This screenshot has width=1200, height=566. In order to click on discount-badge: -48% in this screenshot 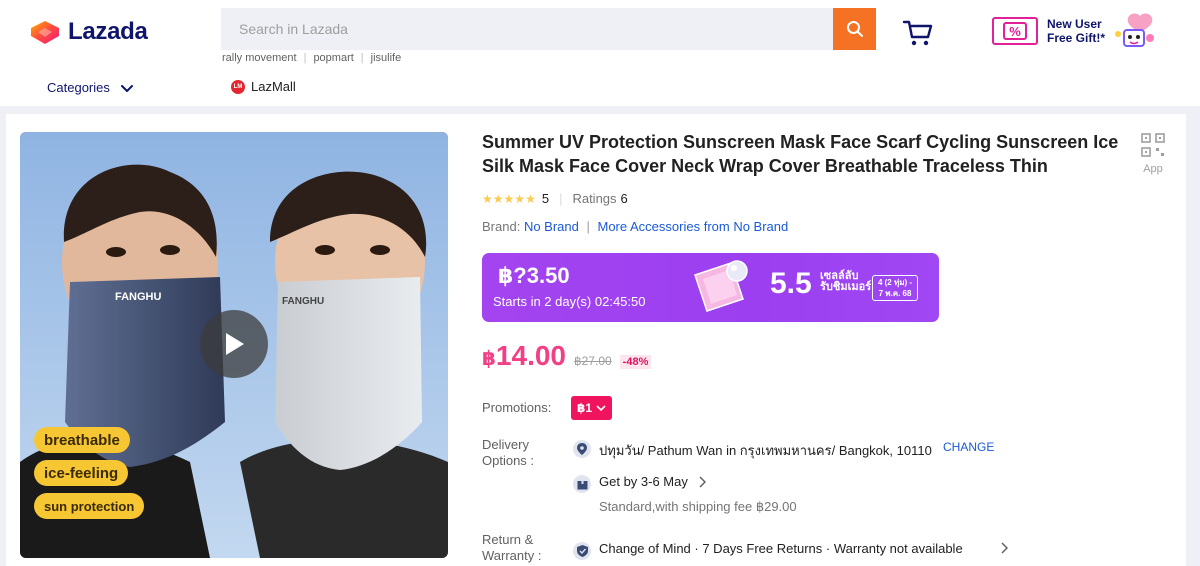, I will do `click(635, 362)`.